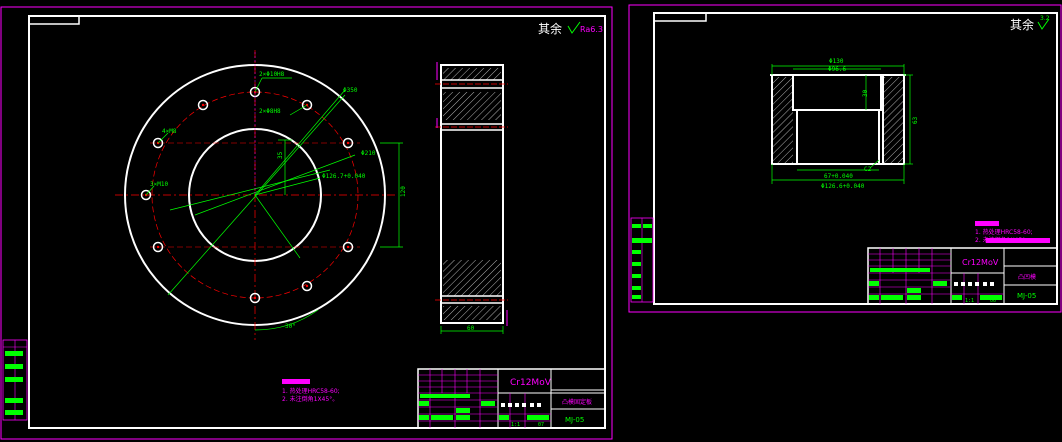  Describe the element at coordinates (893, 120) in the screenshot. I see `bushing-hatch-right` at that location.